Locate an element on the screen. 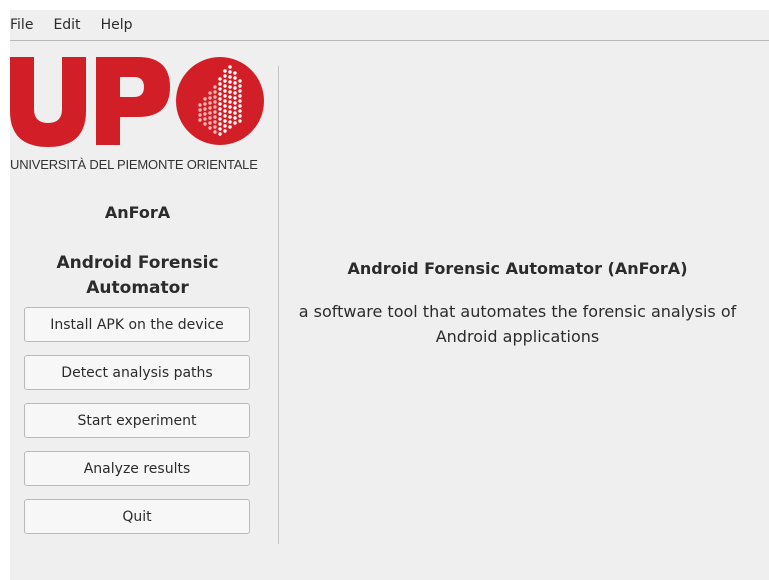  menu-file: File is located at coordinates (26, 25).